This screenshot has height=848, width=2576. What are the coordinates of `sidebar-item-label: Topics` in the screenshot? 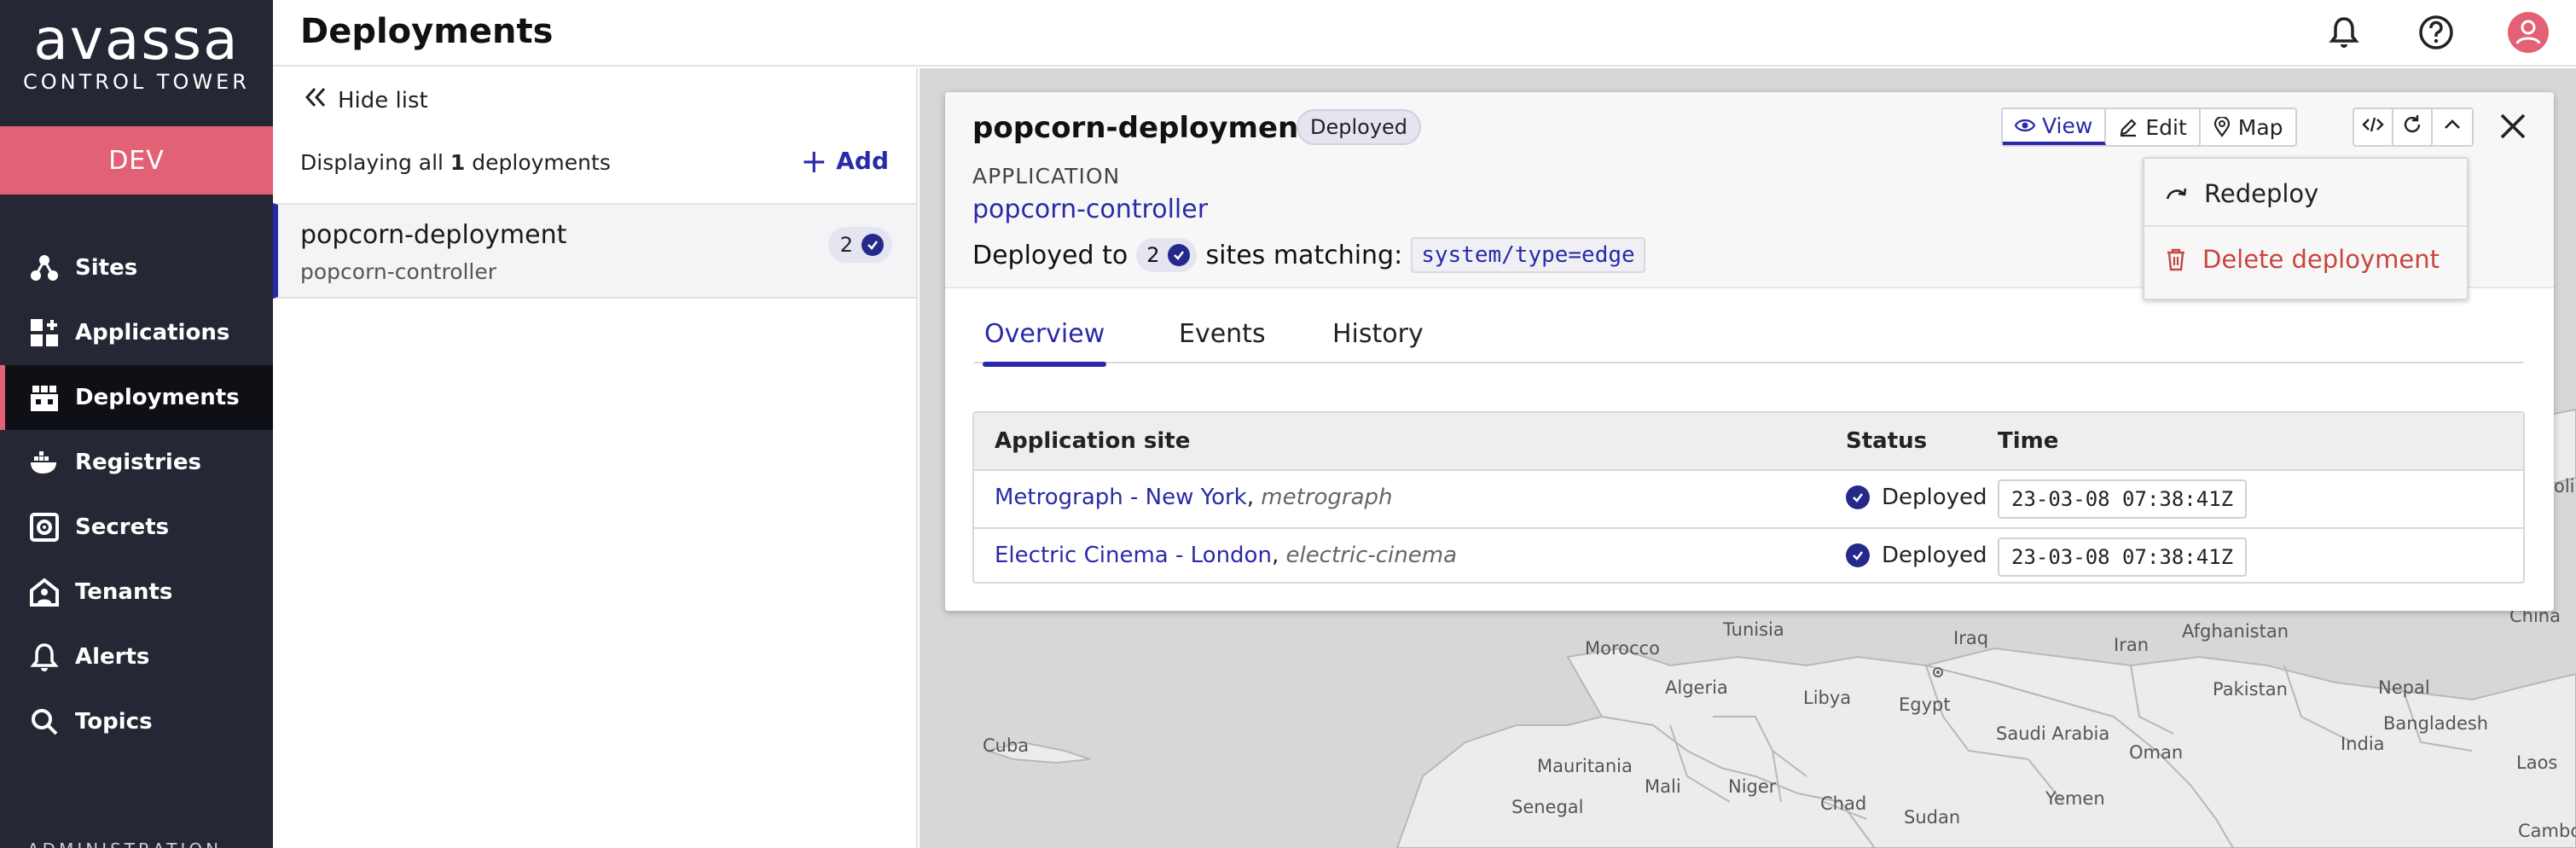 It's located at (114, 722).